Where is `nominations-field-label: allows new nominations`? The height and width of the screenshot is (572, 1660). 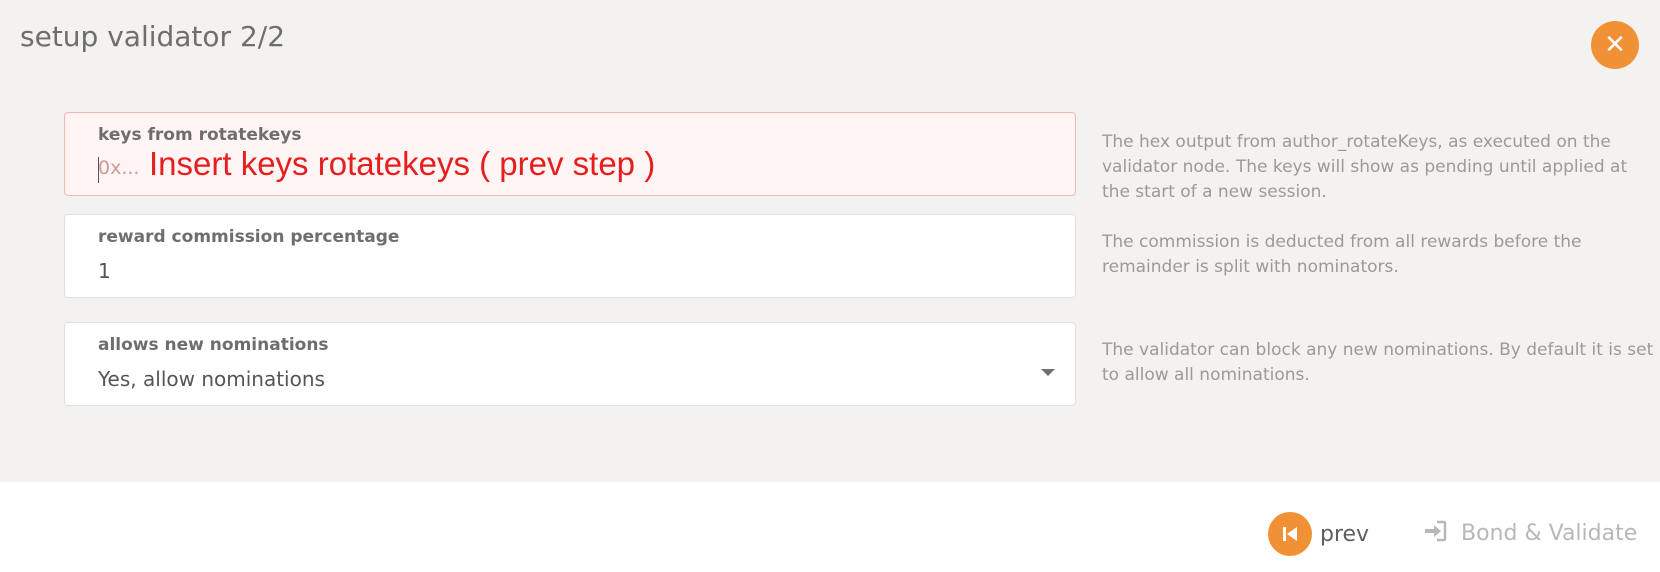
nominations-field-label: allows new nominations is located at coordinates (213, 345).